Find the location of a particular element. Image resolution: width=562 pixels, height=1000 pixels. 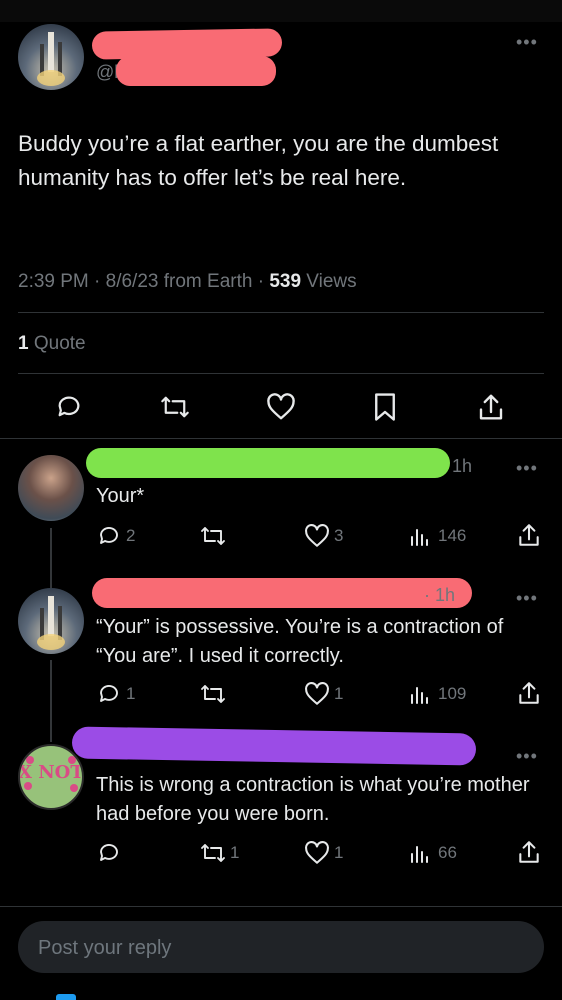

quote-count-link: 1 Quote is located at coordinates (52, 344).